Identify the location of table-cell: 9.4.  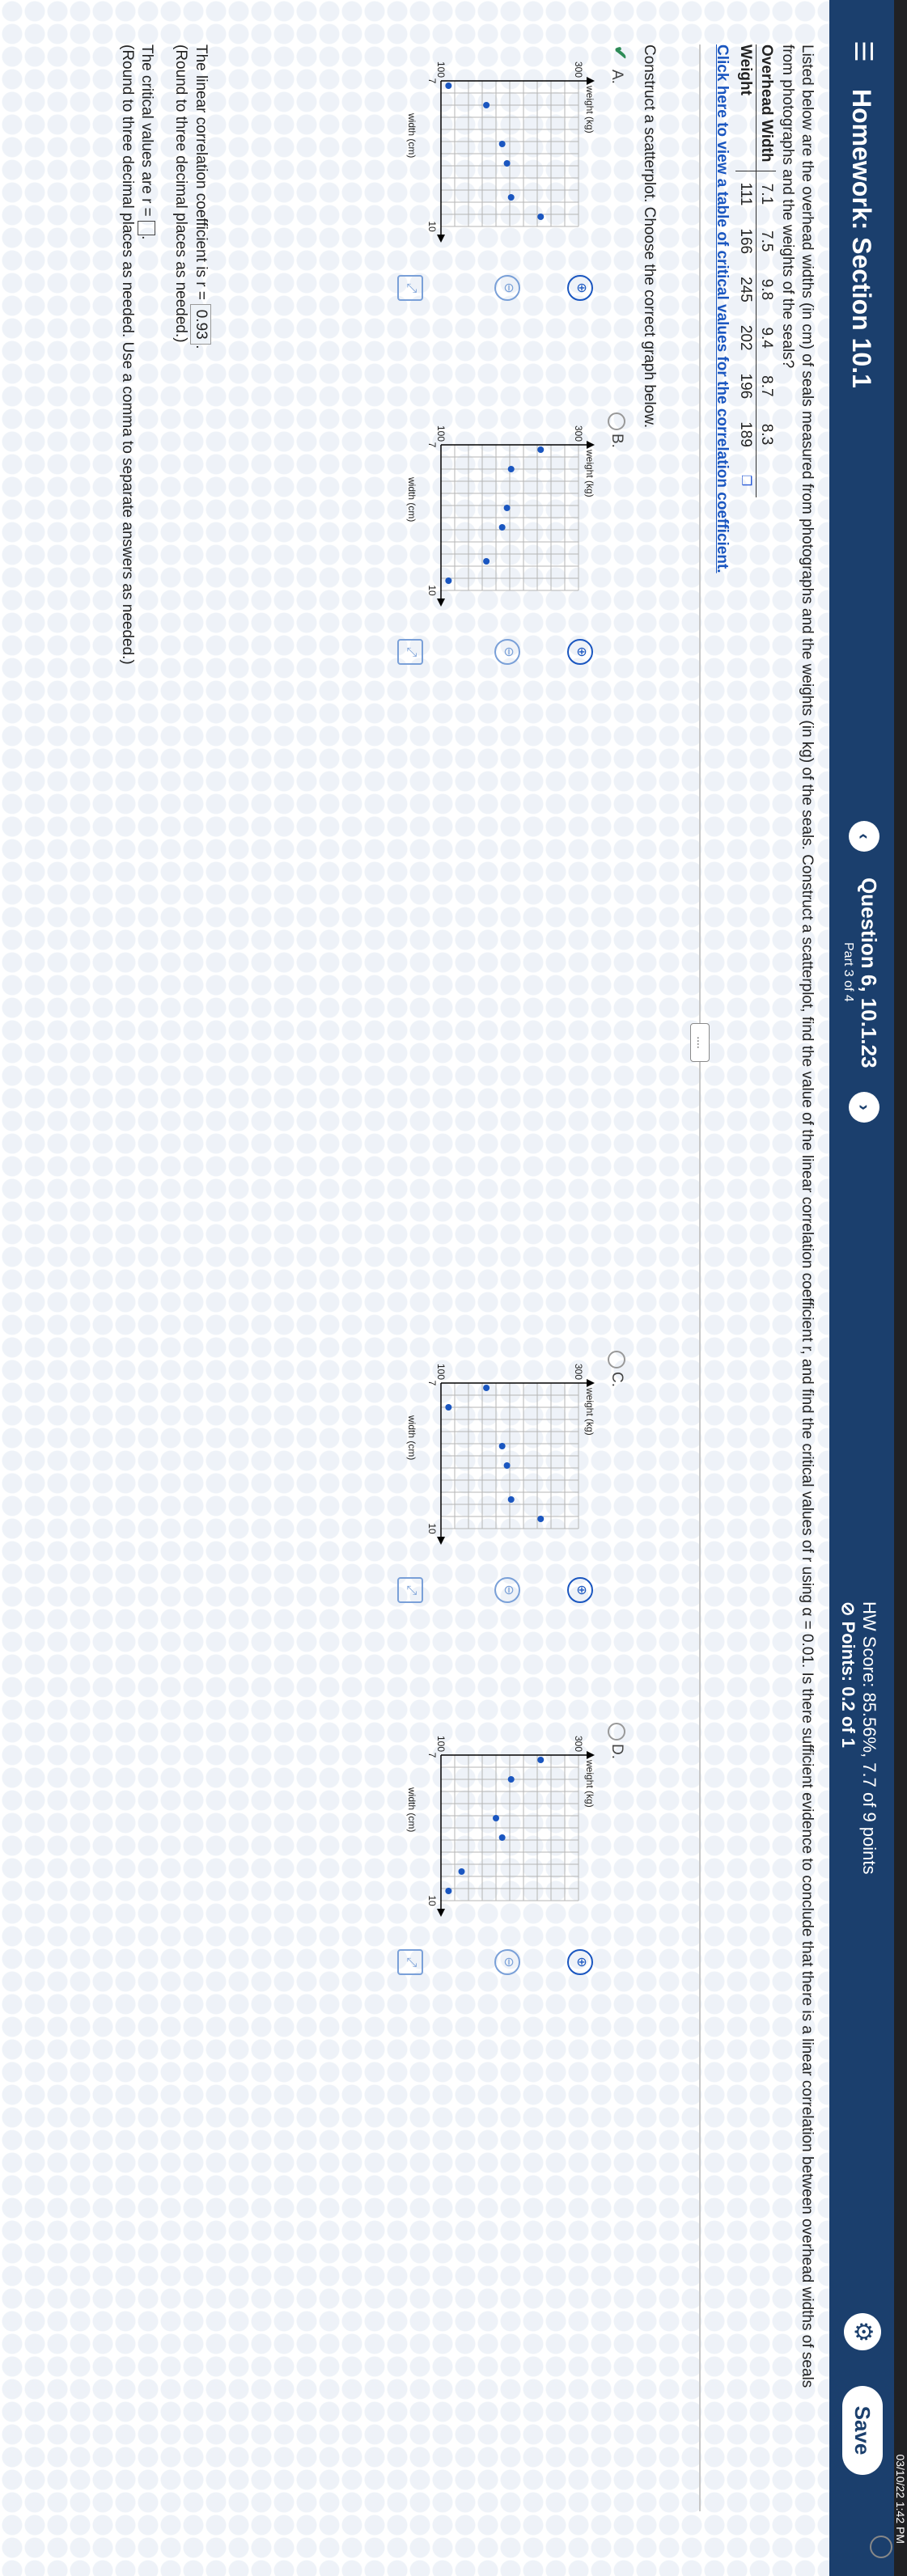
(766, 337).